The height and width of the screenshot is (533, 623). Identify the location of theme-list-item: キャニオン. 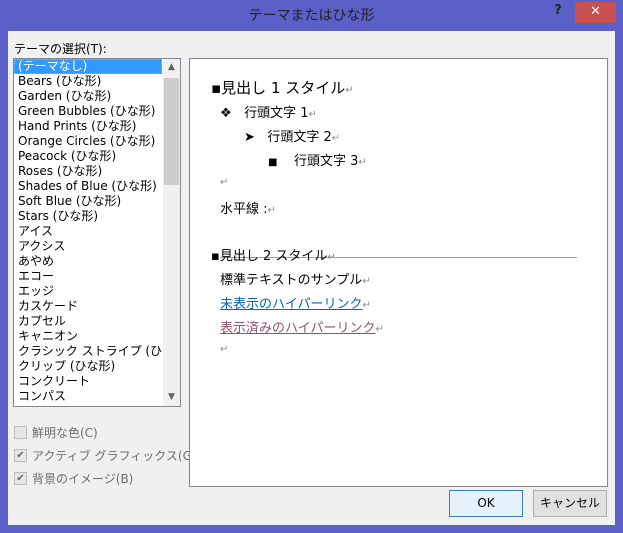
(88, 336).